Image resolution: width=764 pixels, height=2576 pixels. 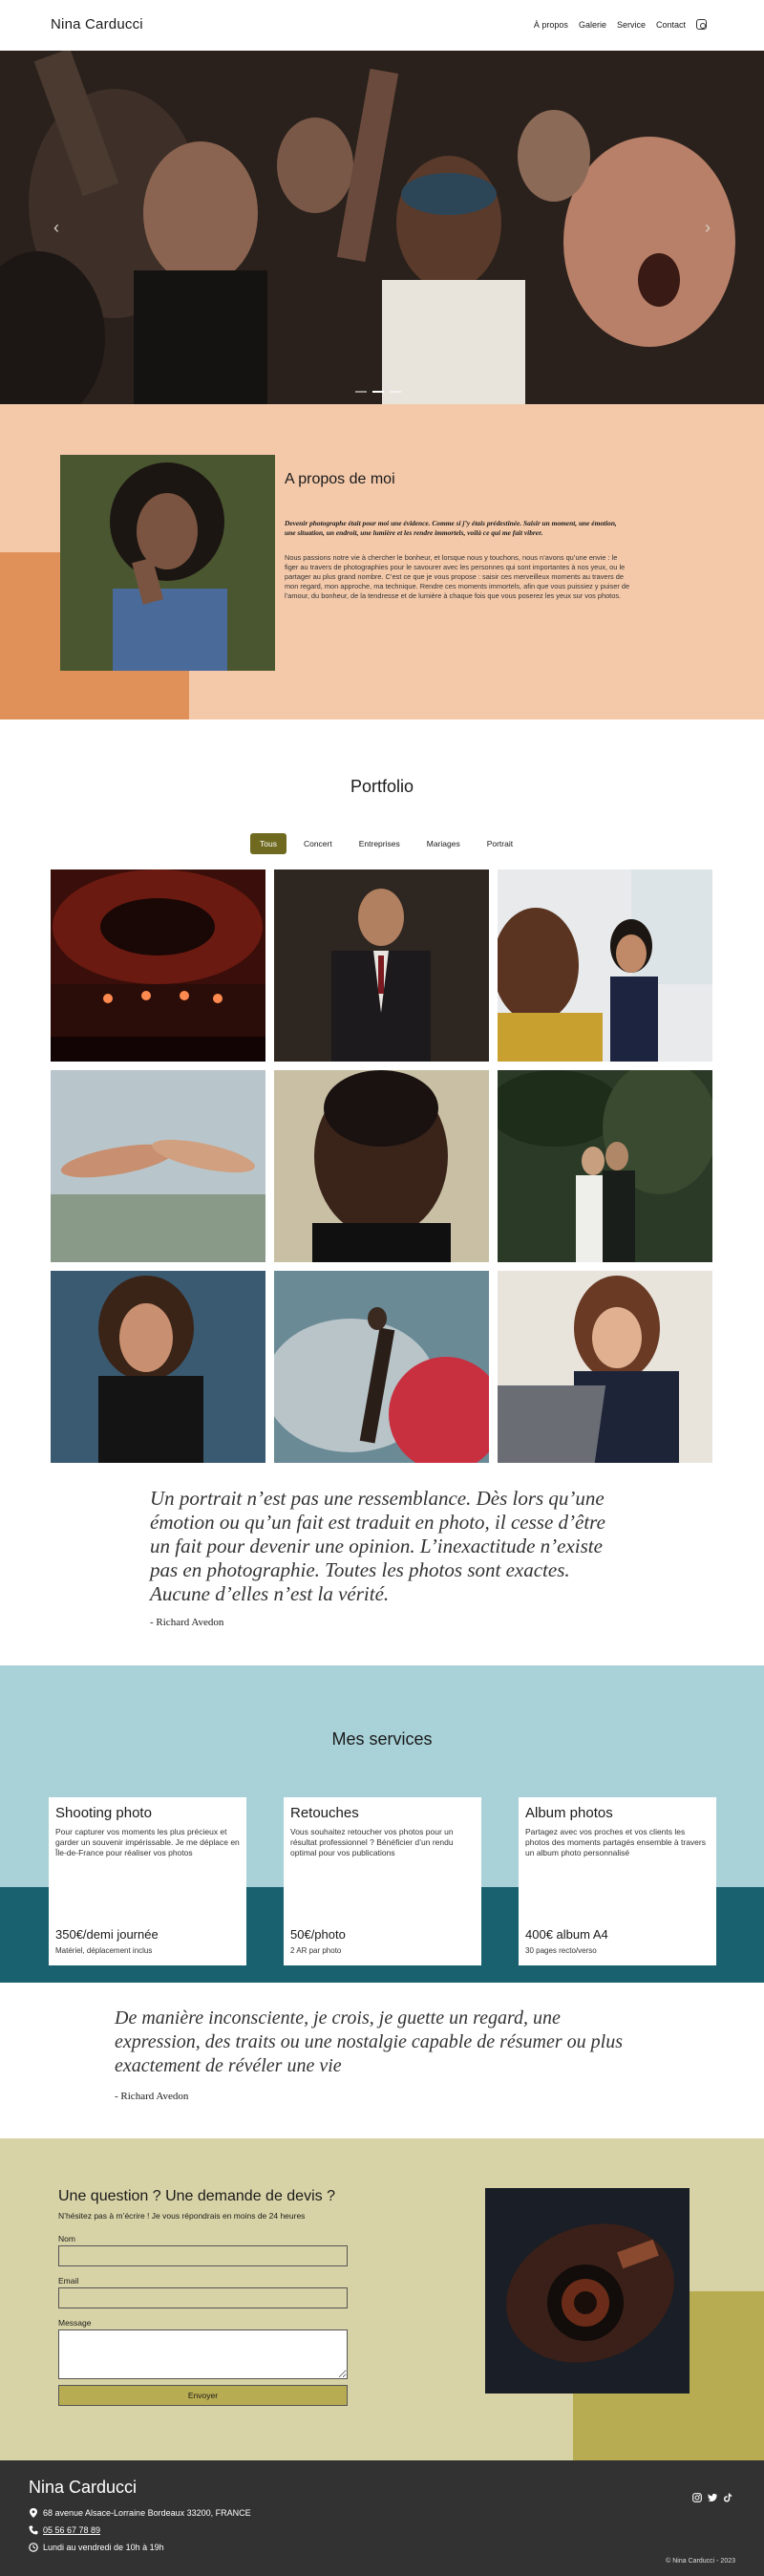 I want to click on carousel-indicators, so click(x=378, y=392).